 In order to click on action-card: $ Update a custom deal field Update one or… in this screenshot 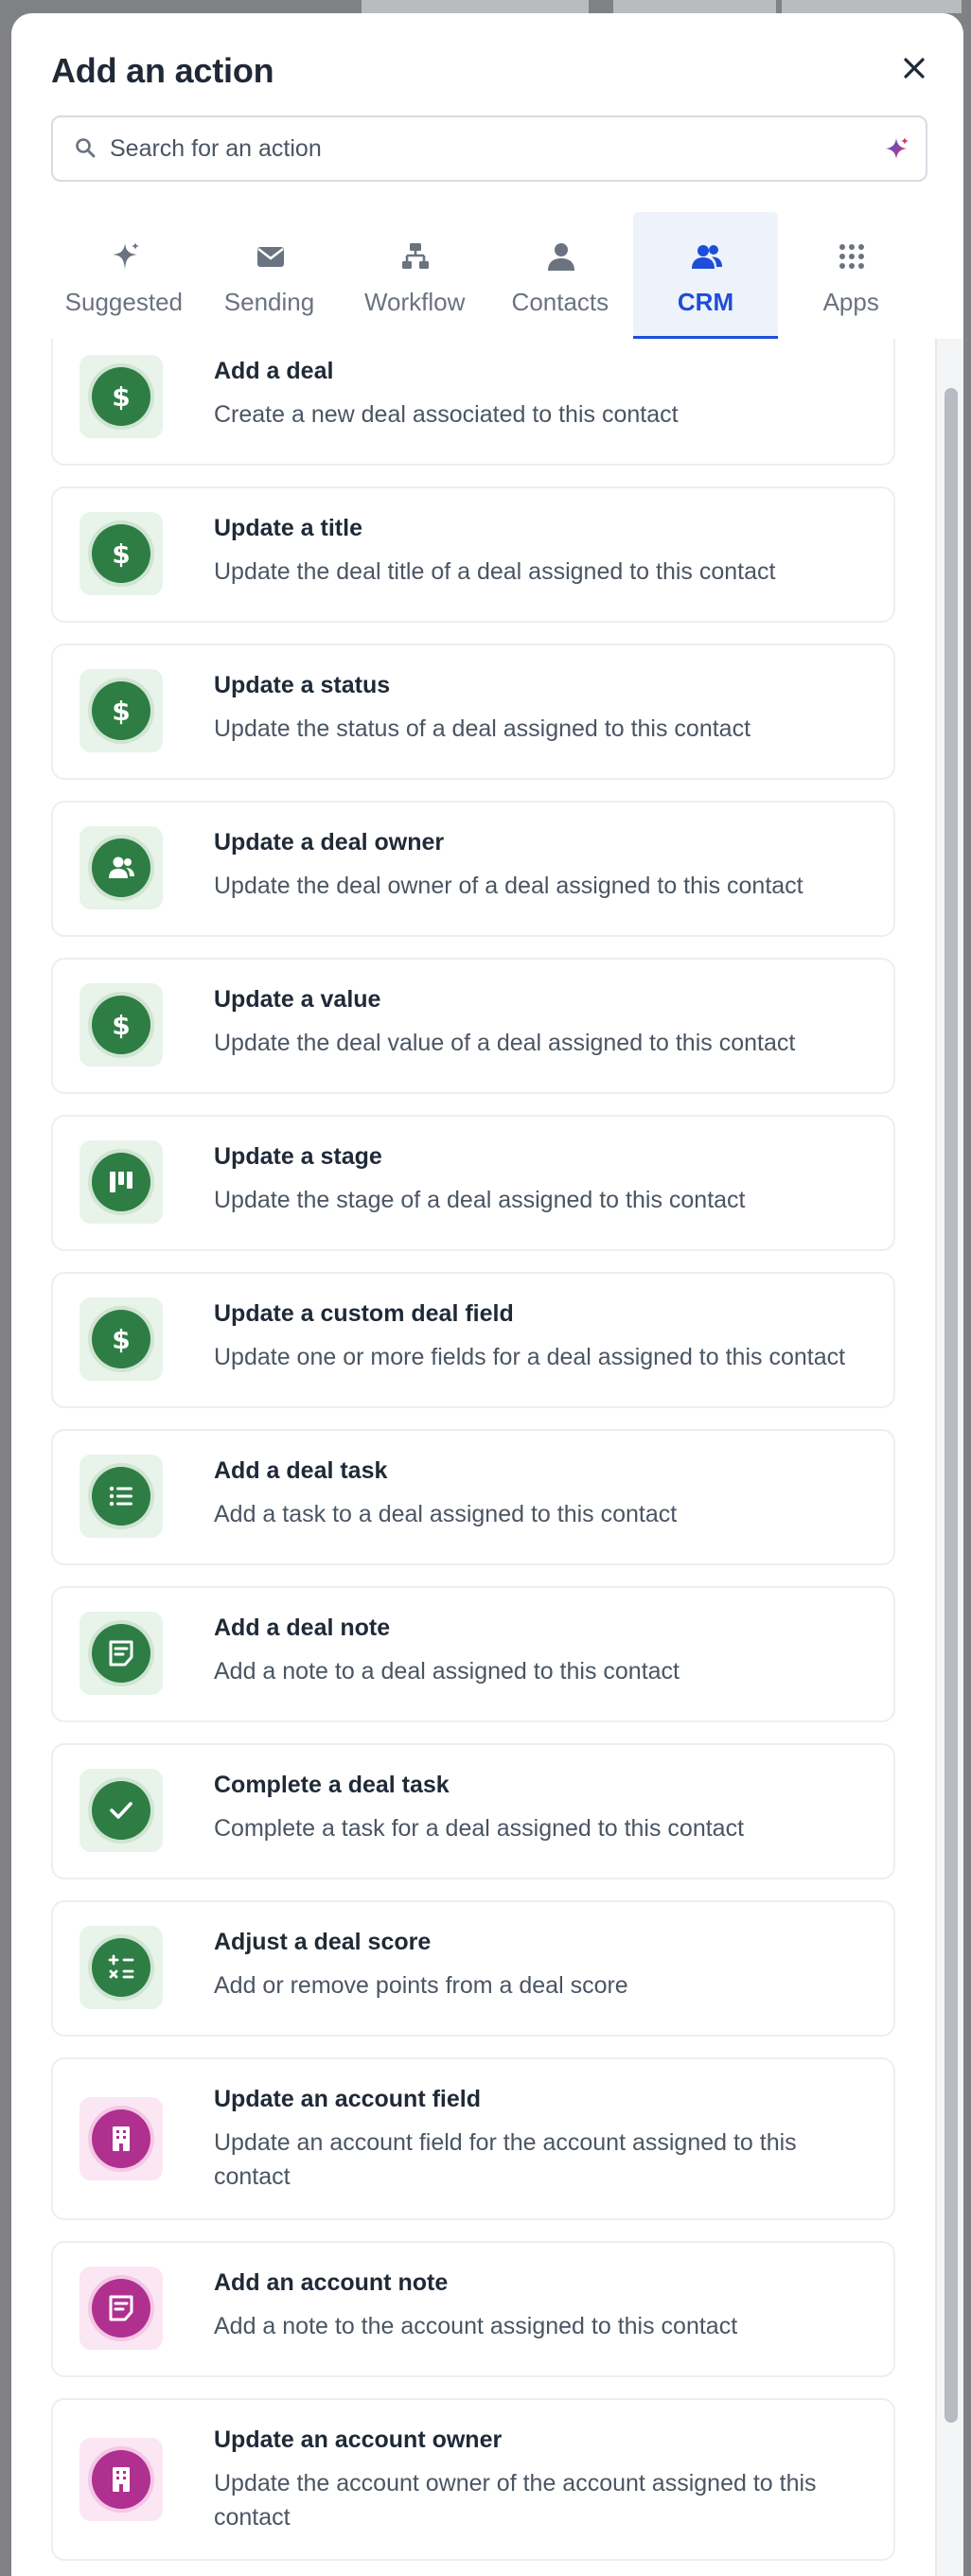, I will do `click(473, 1340)`.